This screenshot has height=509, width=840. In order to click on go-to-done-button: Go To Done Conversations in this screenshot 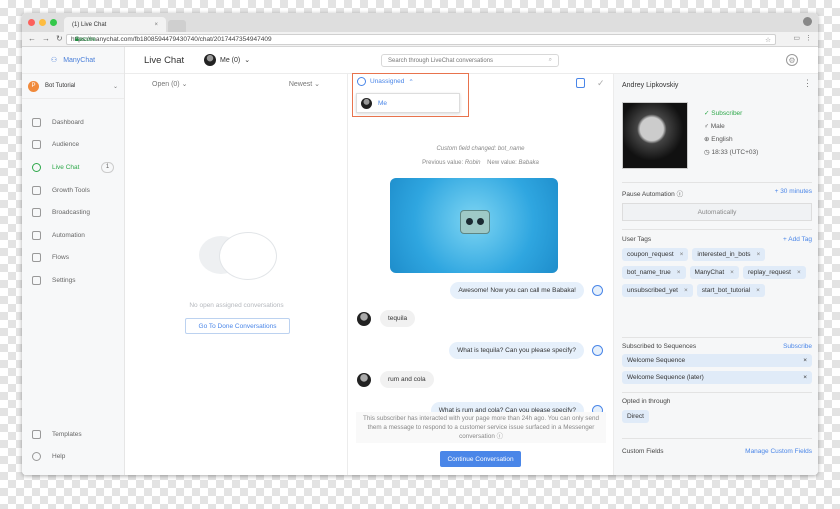, I will do `click(237, 326)`.